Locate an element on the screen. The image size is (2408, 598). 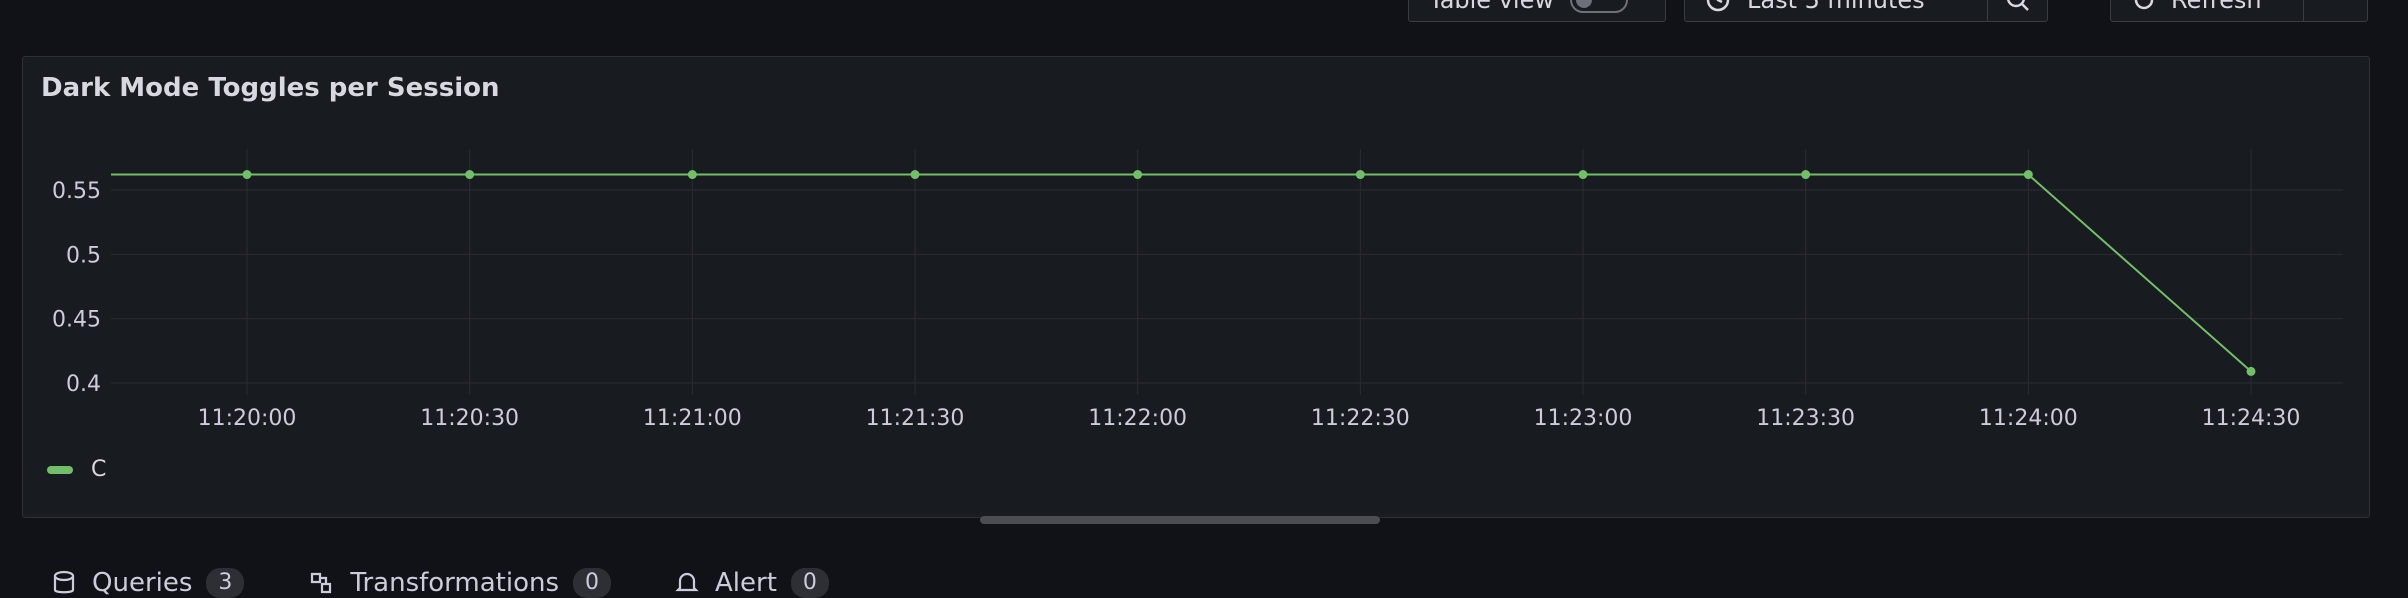
y-axis: 0.55 0.5 0.45 0.4 is located at coordinates (76, 288).